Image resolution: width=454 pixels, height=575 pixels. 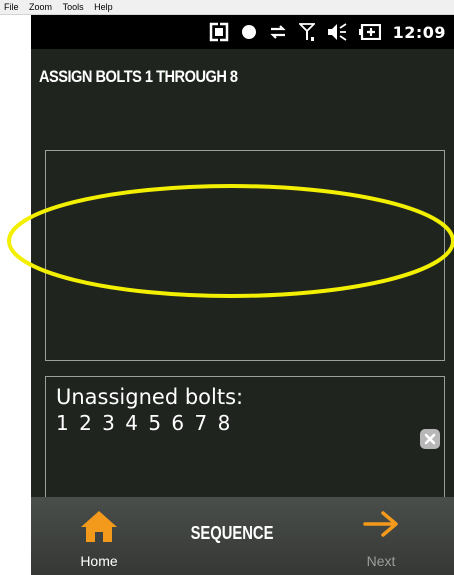 What do you see at coordinates (381, 540) in the screenshot?
I see `next-button: Next` at bounding box center [381, 540].